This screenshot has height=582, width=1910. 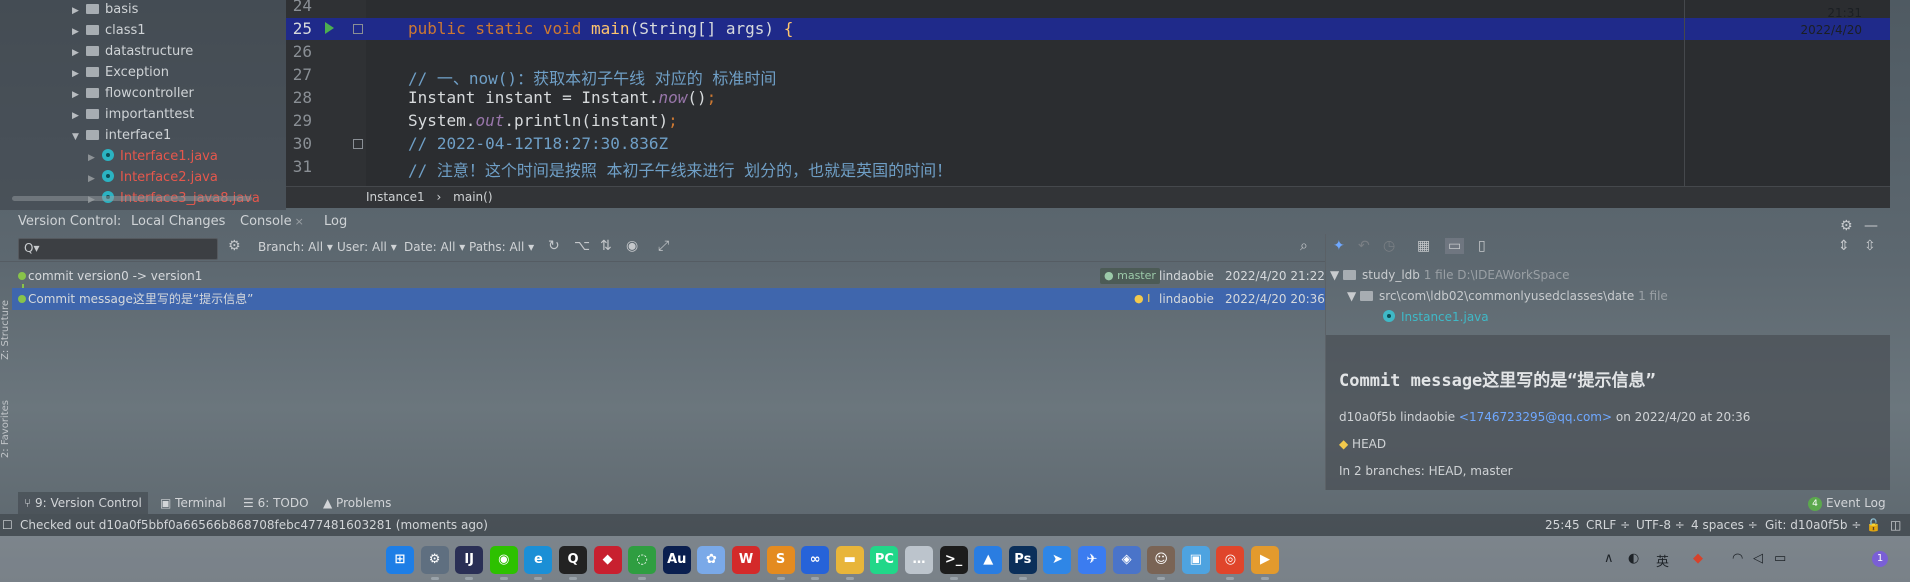 I want to click on problems-tool-button: ▲ Problems, so click(x=357, y=503).